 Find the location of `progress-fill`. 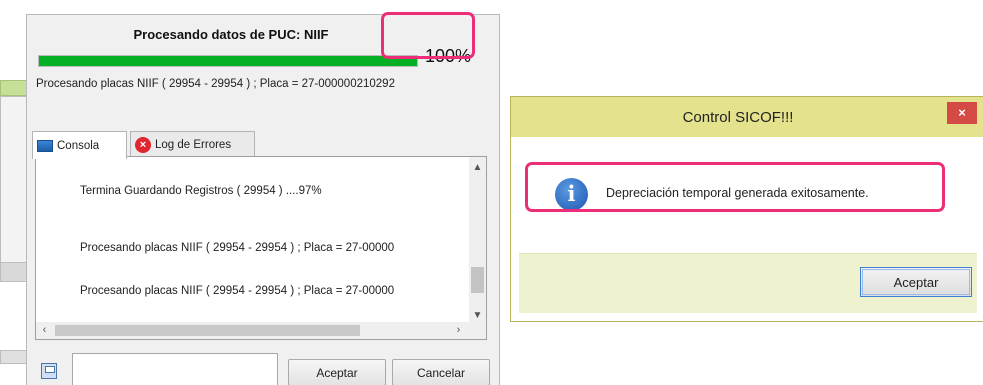

progress-fill is located at coordinates (228, 61).